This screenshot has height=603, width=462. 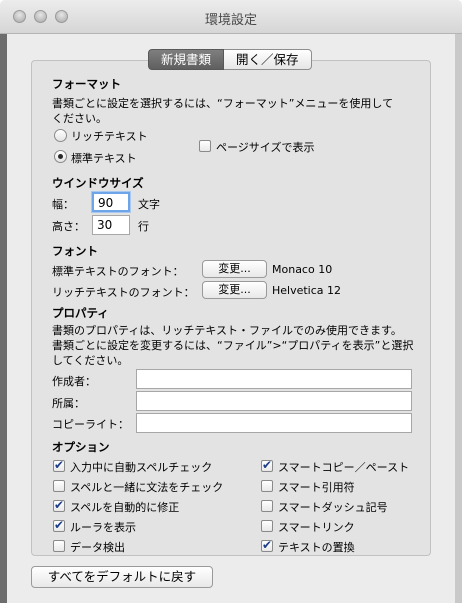 What do you see at coordinates (265, 147) in the screenshot?
I see `page-size-label: ページサイズで表示` at bounding box center [265, 147].